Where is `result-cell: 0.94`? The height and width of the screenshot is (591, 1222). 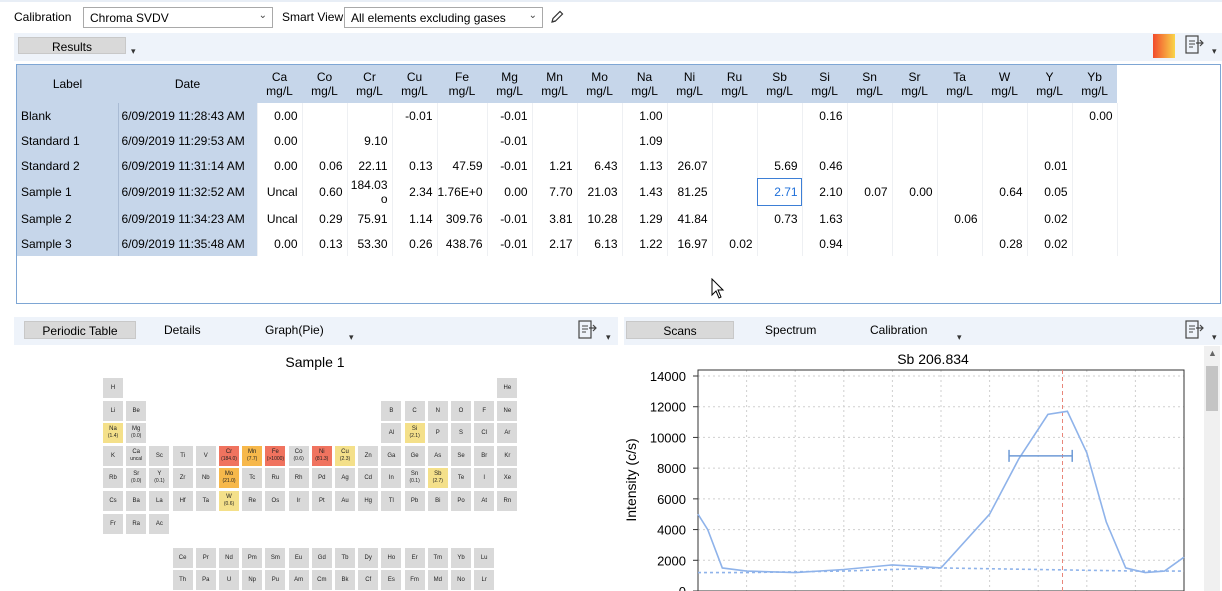 result-cell: 0.94 is located at coordinates (825, 243).